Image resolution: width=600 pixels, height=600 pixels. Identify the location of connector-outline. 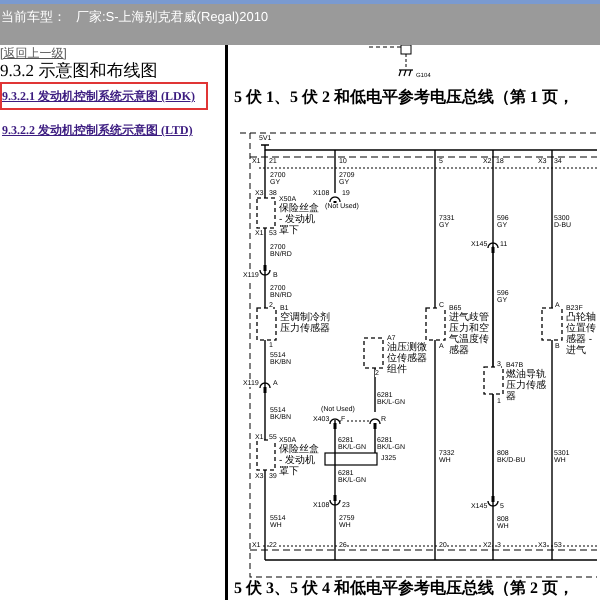
(385, 47).